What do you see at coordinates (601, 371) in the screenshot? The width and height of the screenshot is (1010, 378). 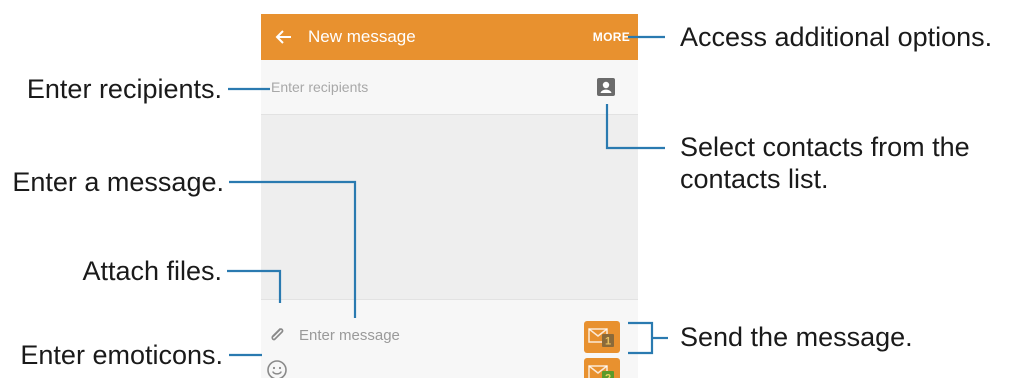 I see `envelope-send-icon: 2` at bounding box center [601, 371].